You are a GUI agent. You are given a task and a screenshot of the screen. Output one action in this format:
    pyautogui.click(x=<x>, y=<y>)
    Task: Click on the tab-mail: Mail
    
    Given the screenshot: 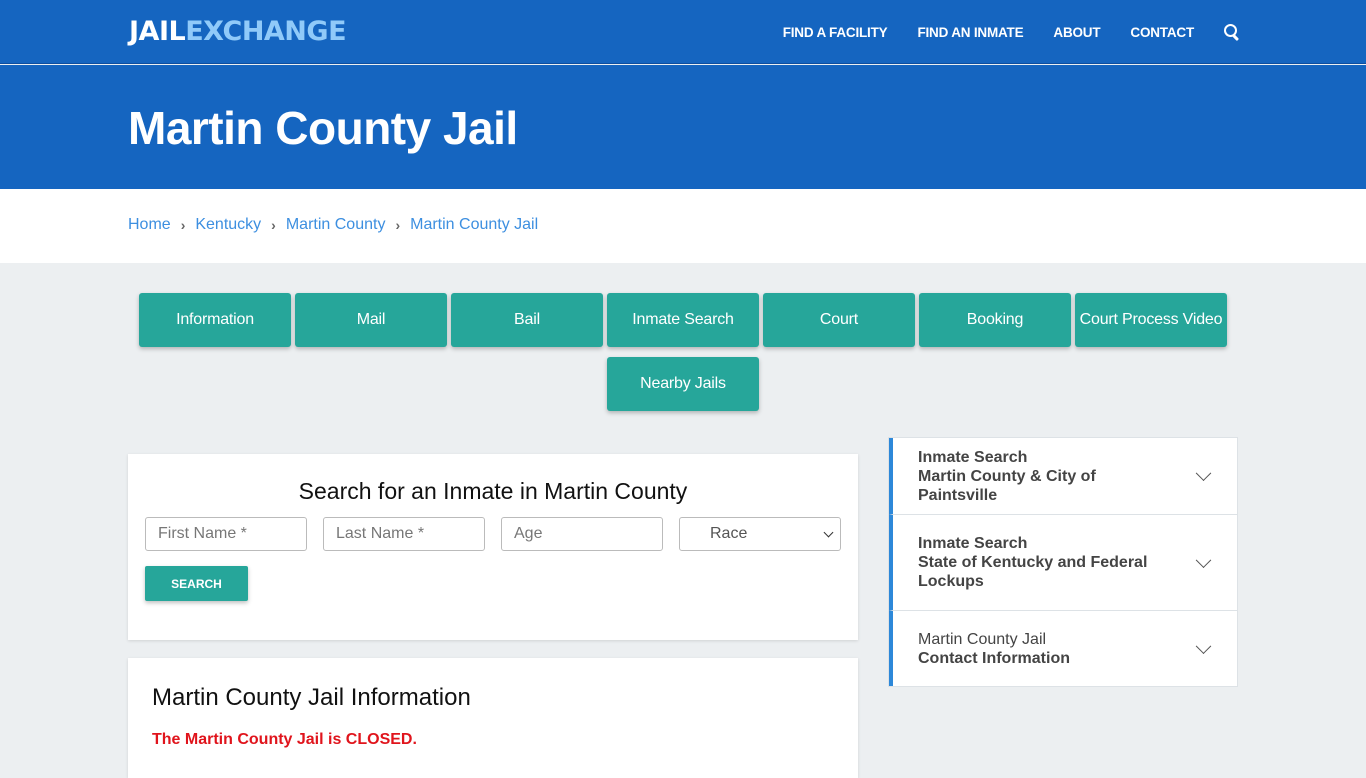 What is the action you would take?
    pyautogui.click(x=371, y=320)
    